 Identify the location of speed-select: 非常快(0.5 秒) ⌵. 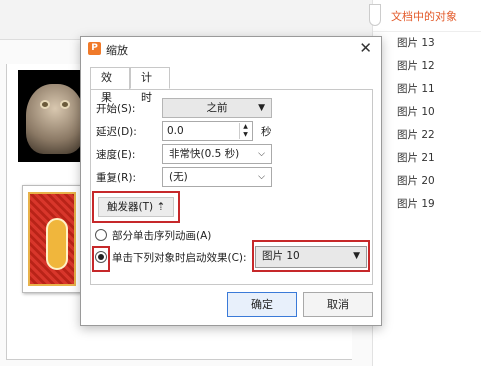
(217, 154).